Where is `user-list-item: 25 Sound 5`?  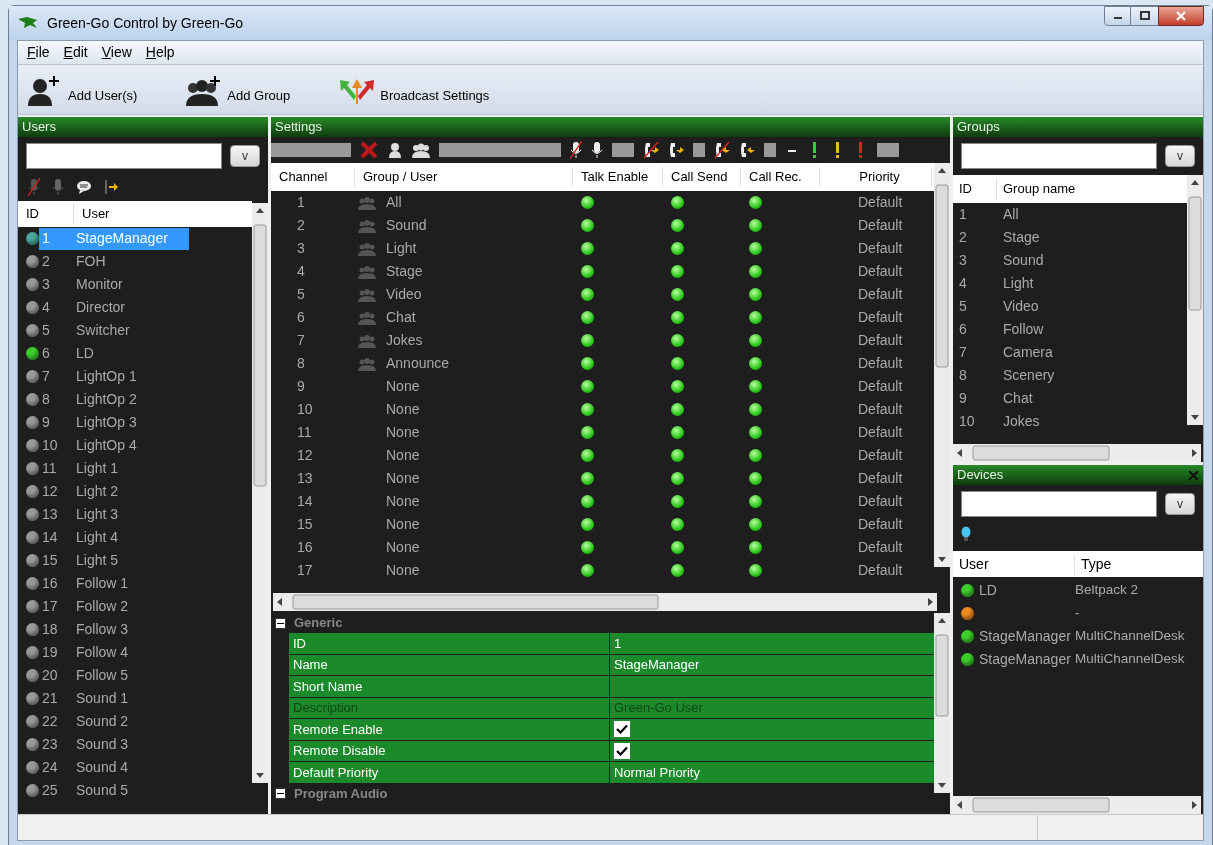 user-list-item: 25 Sound 5 is located at coordinates (114, 790).